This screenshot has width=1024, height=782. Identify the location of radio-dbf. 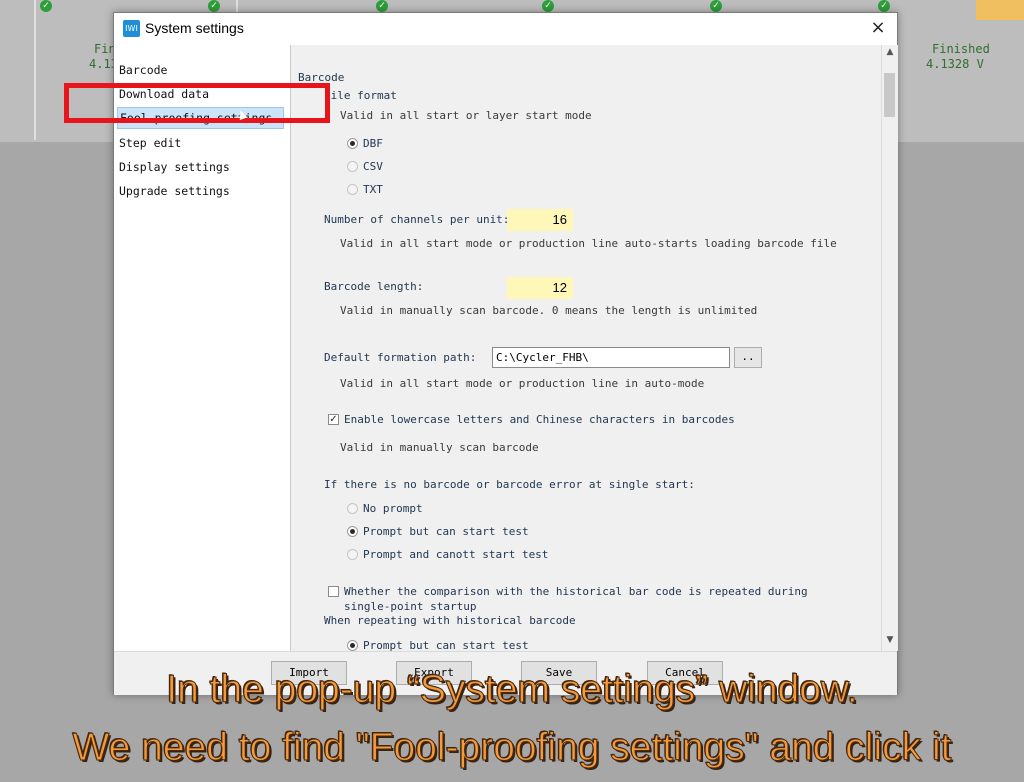
(352, 143).